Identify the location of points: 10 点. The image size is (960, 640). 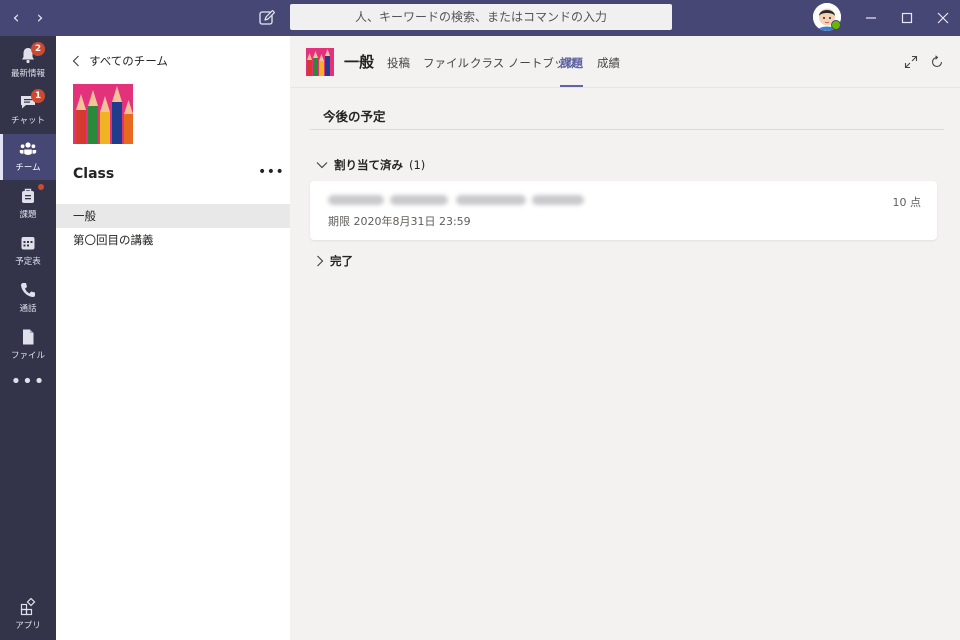
(907, 202).